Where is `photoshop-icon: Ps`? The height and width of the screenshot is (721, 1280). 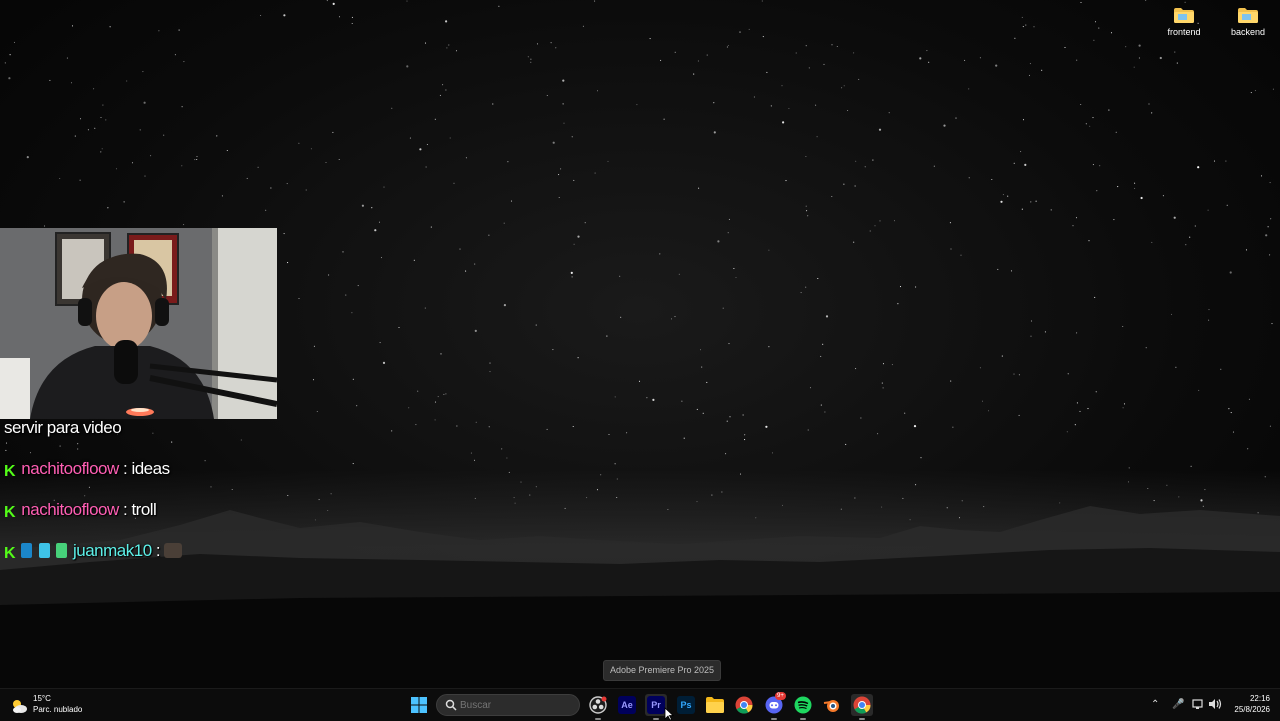 photoshop-icon: Ps is located at coordinates (686, 705).